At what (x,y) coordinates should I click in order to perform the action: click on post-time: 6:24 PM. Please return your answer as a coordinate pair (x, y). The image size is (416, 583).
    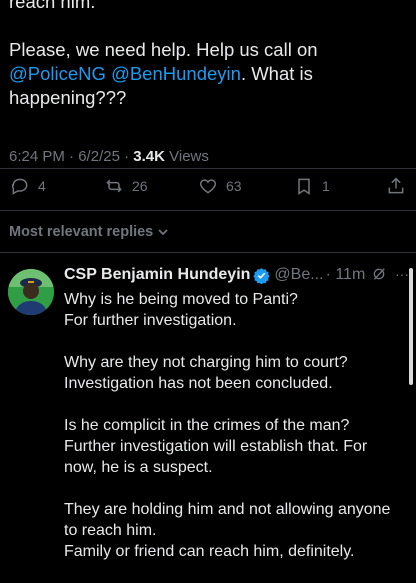
    Looking at the image, I should click on (37, 156).